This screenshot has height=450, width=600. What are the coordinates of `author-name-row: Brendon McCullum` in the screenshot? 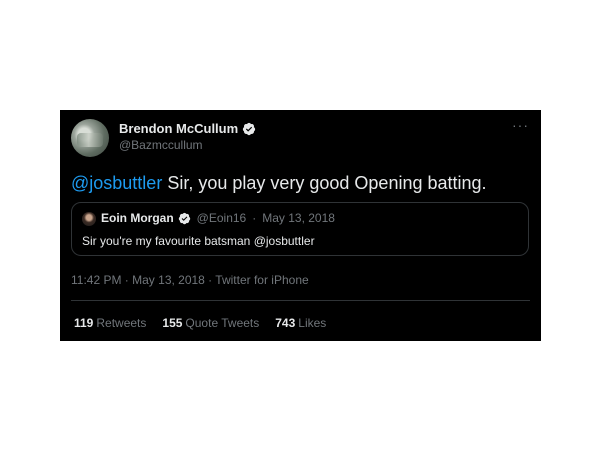 It's located at (187, 128).